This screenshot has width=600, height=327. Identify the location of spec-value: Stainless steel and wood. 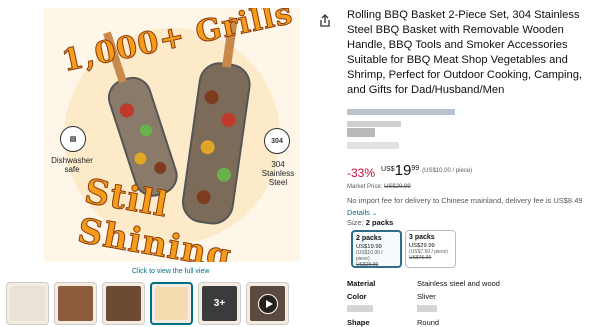
(458, 283).